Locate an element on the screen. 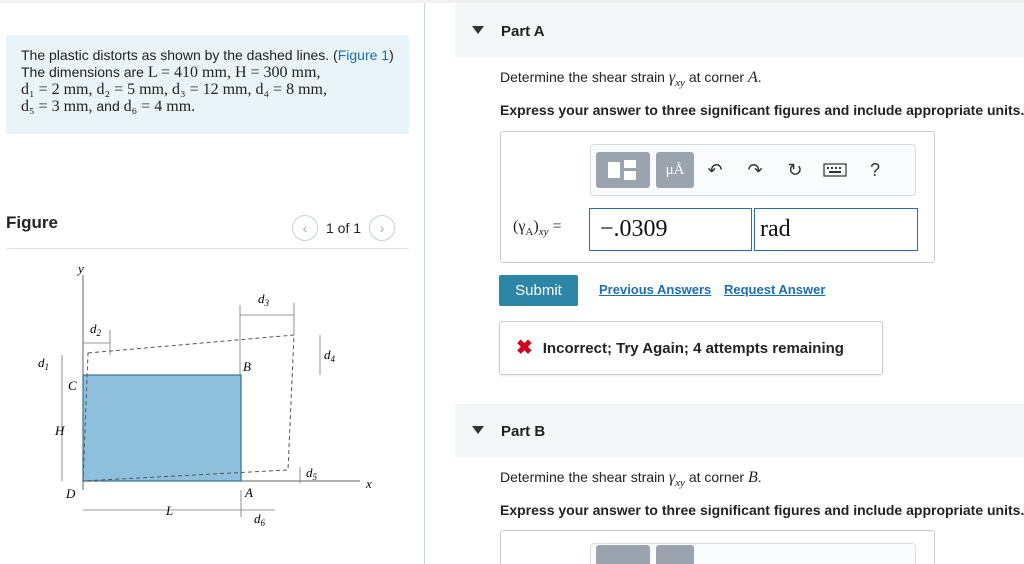 The height and width of the screenshot is (564, 1024). answer-unit-input: rad is located at coordinates (836, 229).